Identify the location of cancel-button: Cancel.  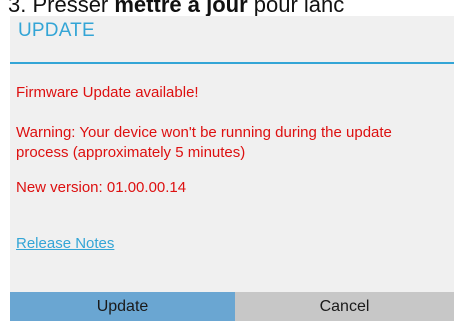
(344, 306).